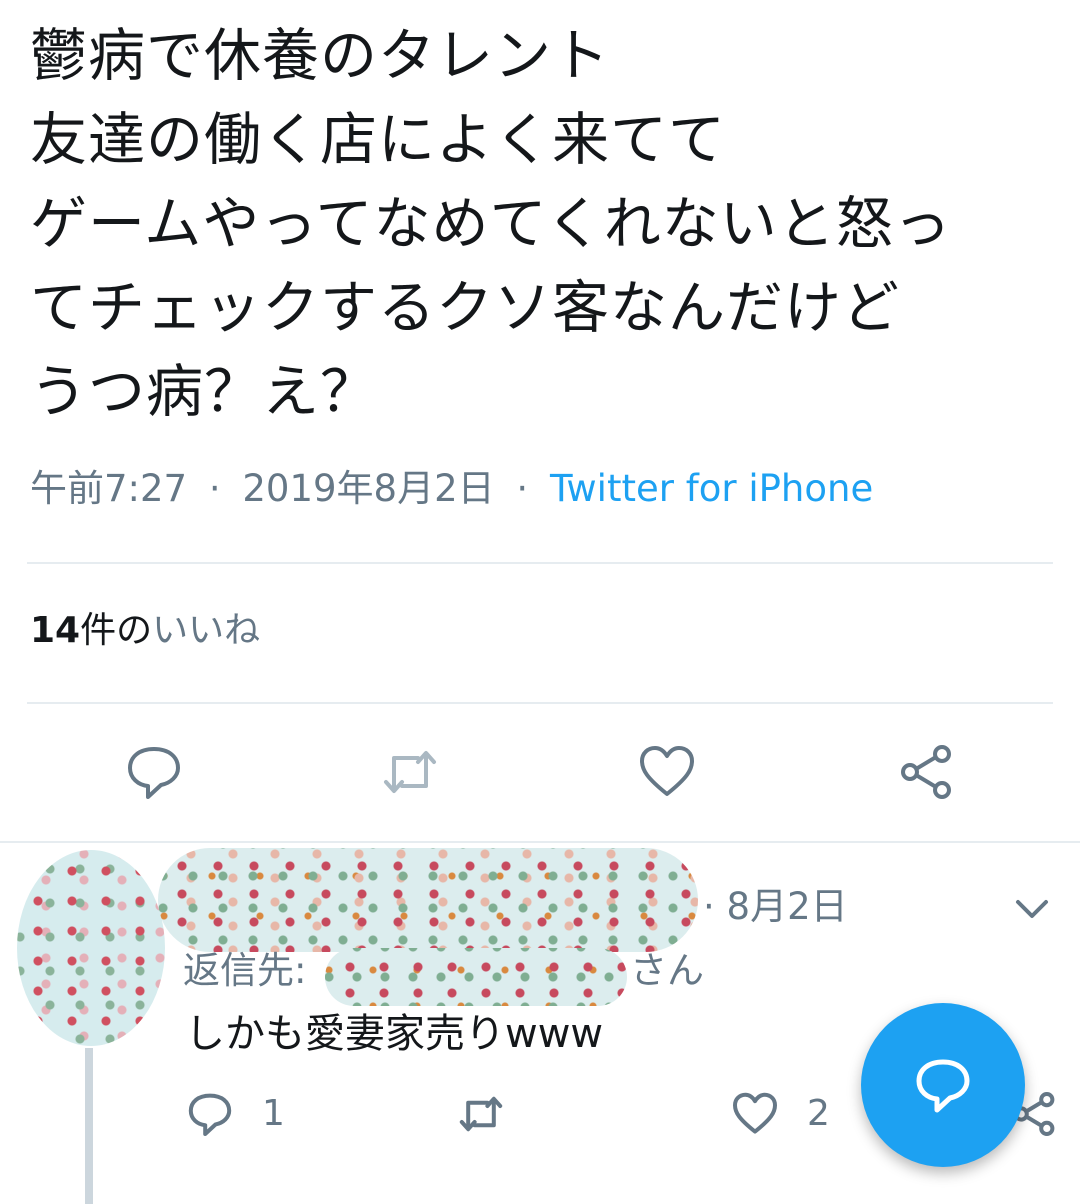 The image size is (1080, 1204). I want to click on reply-count: 1, so click(273, 1113).